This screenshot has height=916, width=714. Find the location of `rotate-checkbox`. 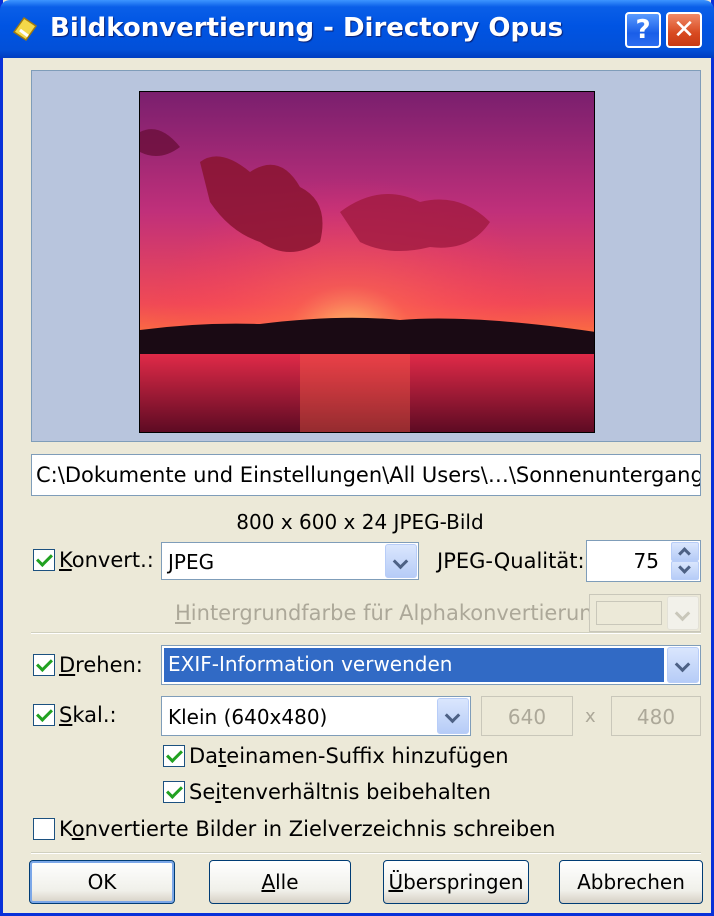

rotate-checkbox is located at coordinates (44, 665).